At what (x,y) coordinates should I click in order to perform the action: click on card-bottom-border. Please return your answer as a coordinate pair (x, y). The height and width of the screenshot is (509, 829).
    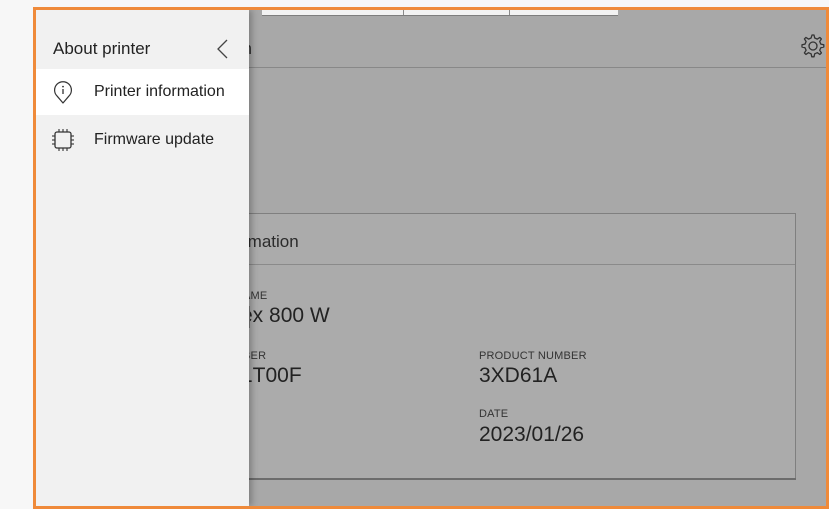
    Looking at the image, I should click on (491, 479).